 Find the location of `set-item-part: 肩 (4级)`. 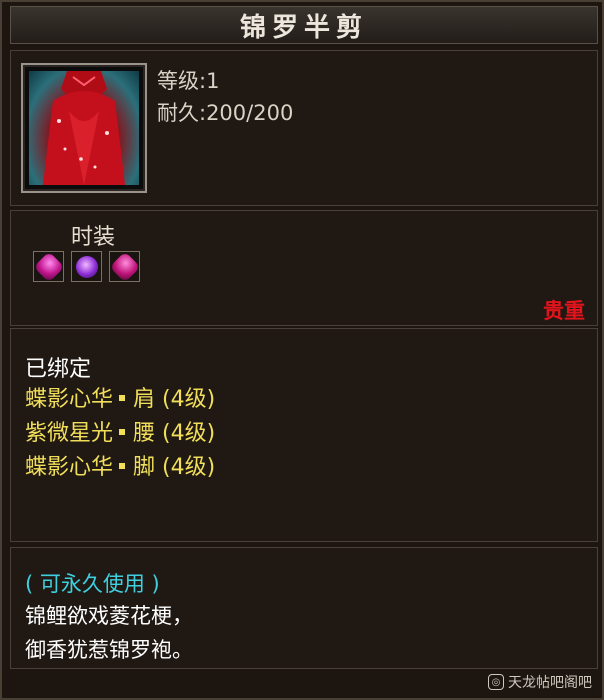

set-item-part: 肩 (4级) is located at coordinates (174, 399).